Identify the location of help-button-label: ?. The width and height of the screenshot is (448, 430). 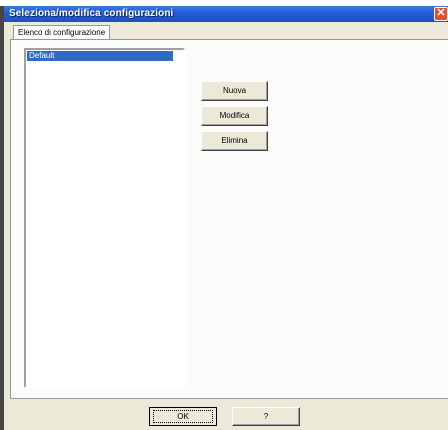
(266, 416).